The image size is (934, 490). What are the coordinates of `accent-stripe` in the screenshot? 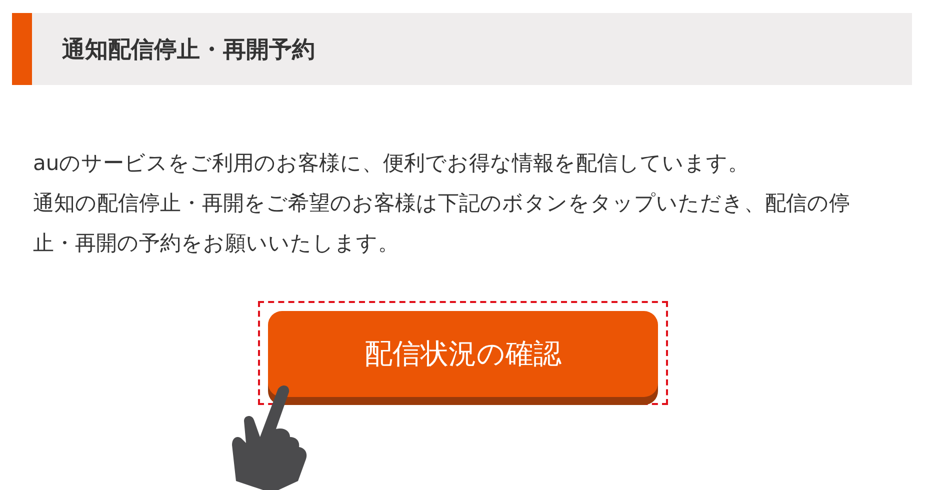 It's located at (22, 49).